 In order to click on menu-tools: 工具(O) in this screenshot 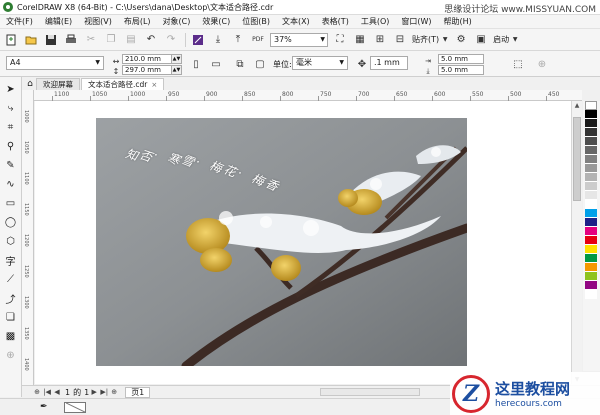, I will do `click(375, 21)`.